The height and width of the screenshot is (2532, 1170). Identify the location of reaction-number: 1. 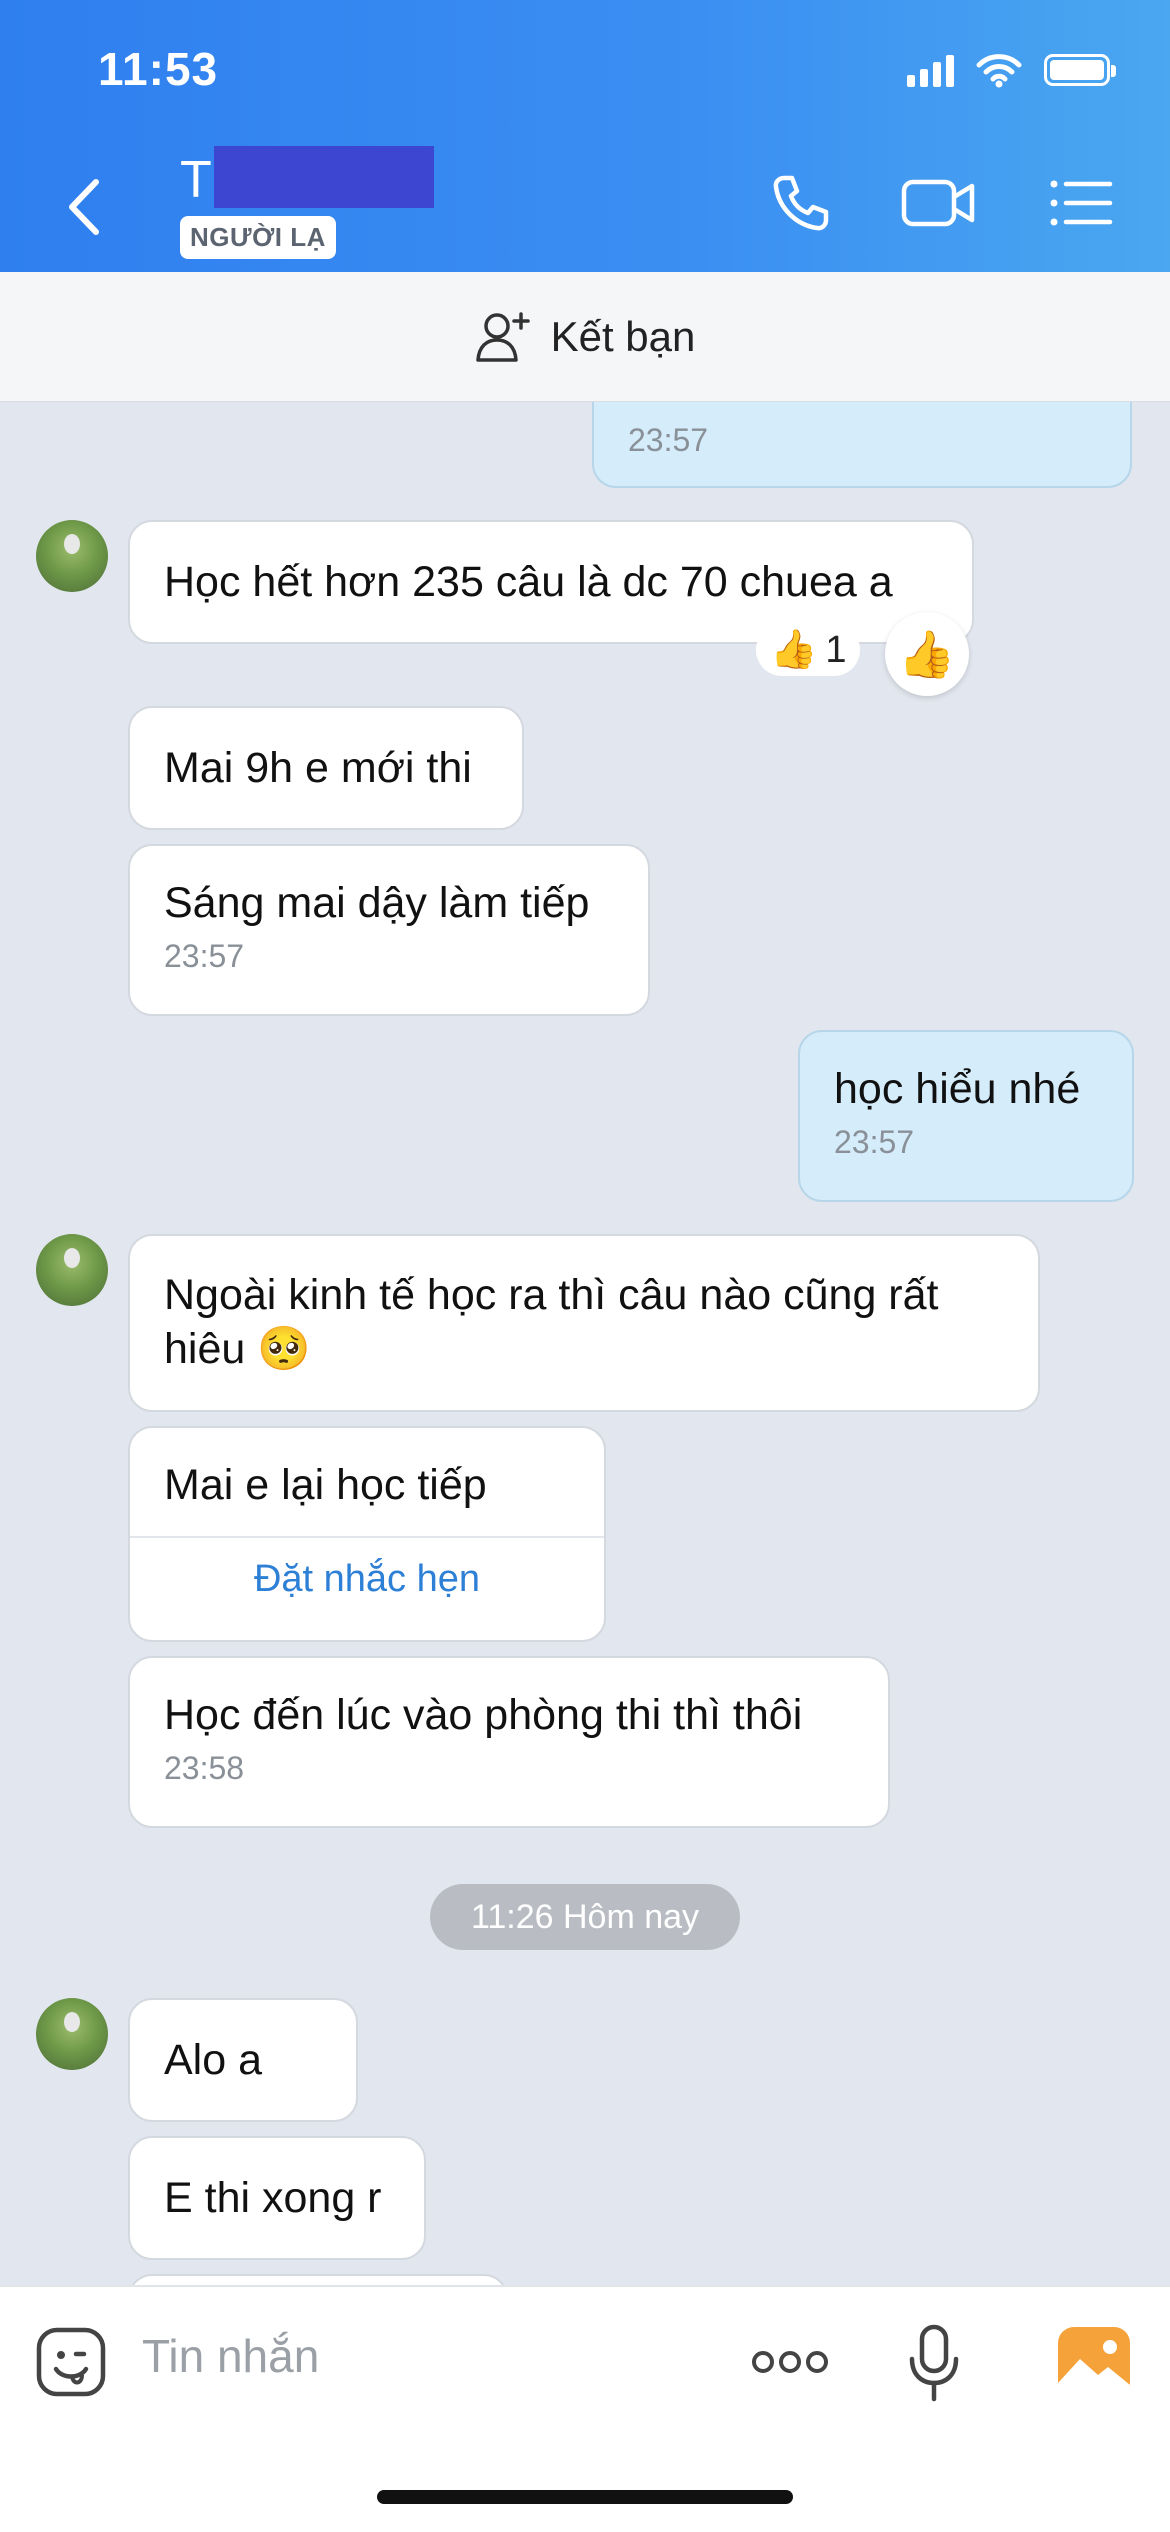
(836, 649).